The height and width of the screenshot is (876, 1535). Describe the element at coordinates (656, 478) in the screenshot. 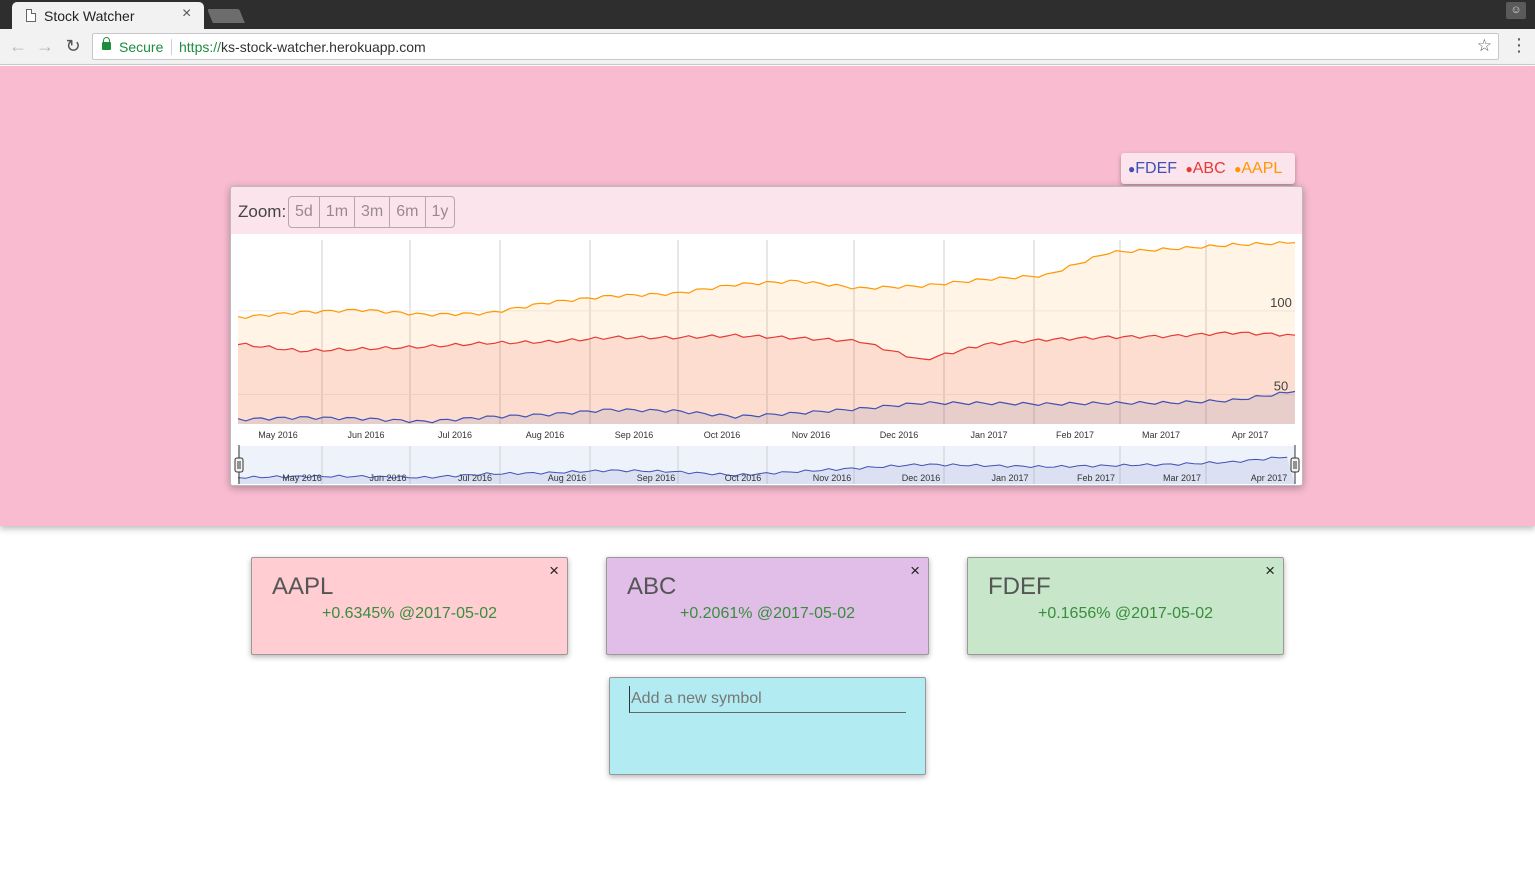

I see `navigator-tick-label: Sep 2016` at that location.